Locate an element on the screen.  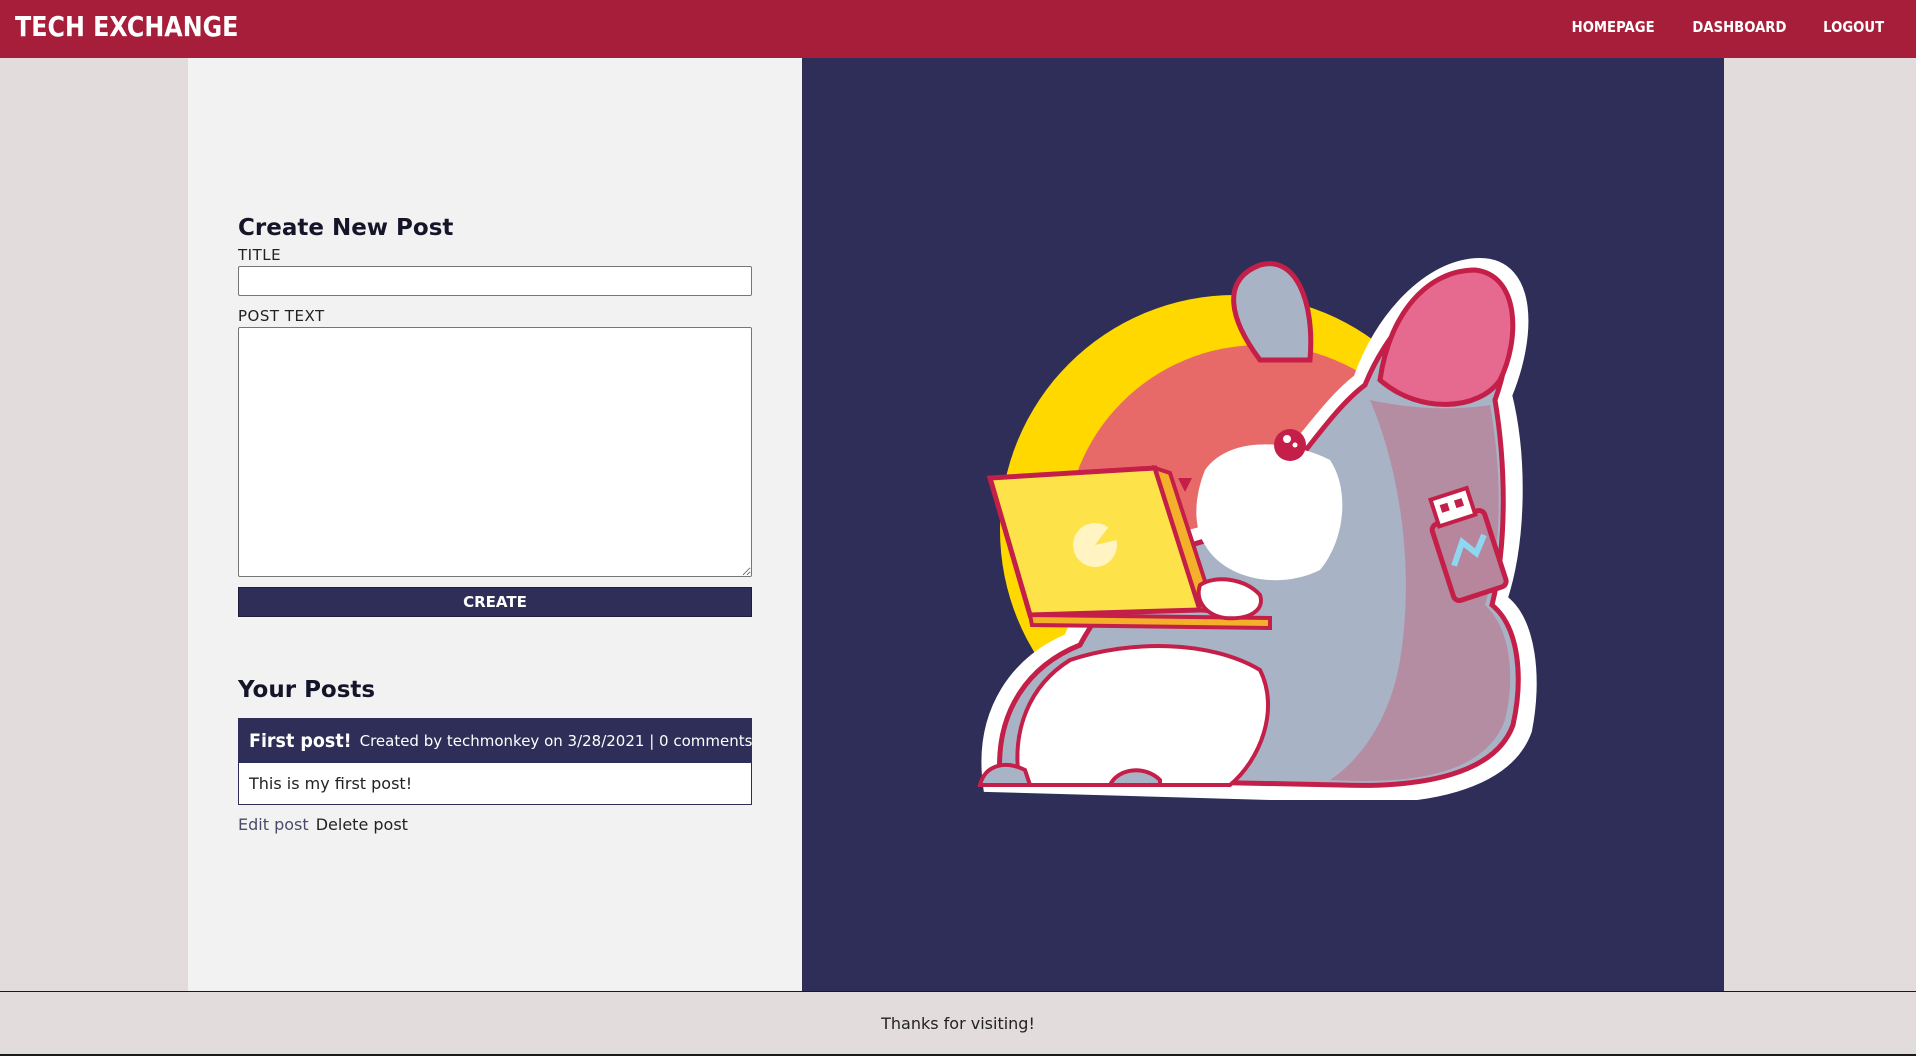
edit-post-link: Edit post is located at coordinates (273, 824).